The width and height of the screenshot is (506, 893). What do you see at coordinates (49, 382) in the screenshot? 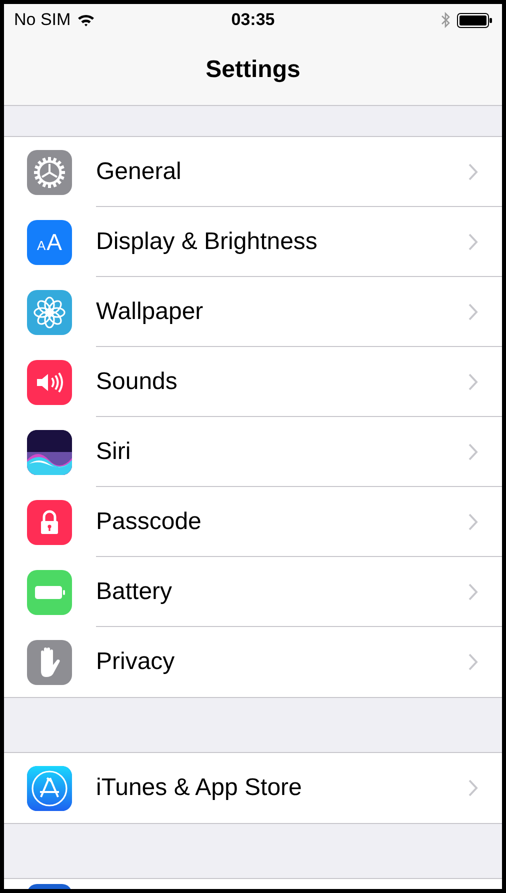
I see `speaker-icon` at bounding box center [49, 382].